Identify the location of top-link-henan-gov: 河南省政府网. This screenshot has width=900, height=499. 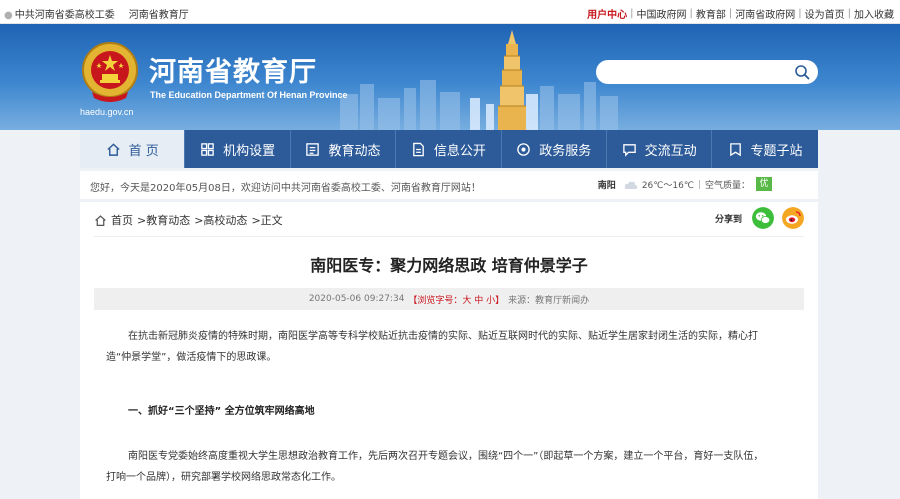
(765, 13).